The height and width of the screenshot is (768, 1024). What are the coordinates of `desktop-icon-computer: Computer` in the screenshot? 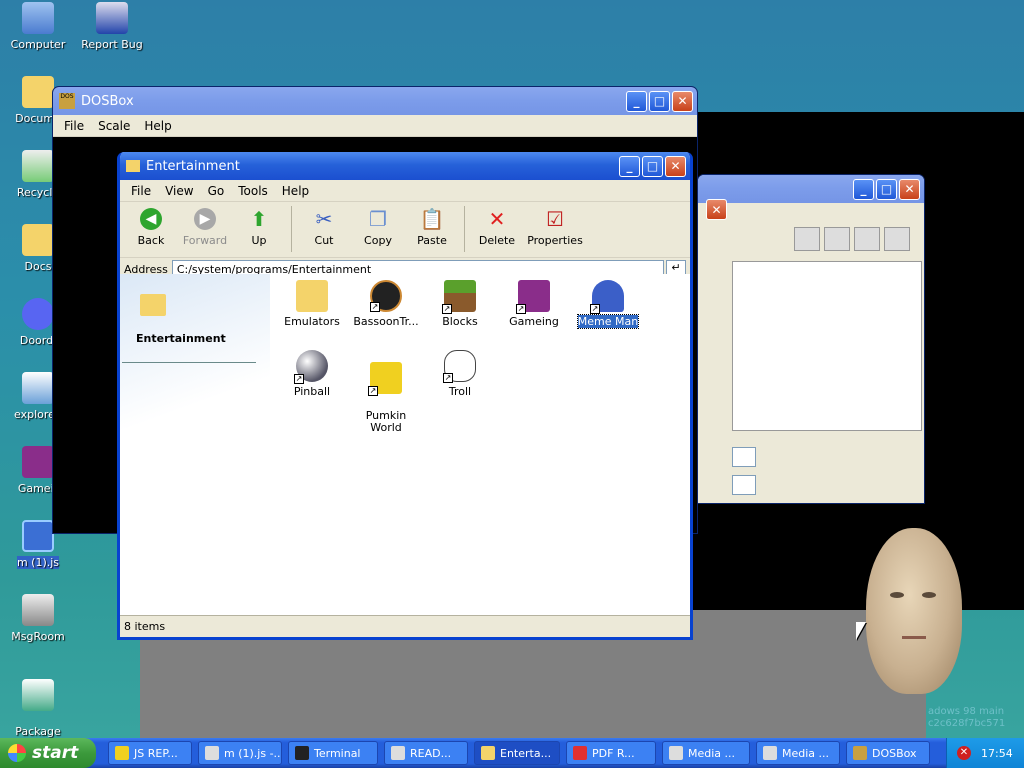 It's located at (38, 26).